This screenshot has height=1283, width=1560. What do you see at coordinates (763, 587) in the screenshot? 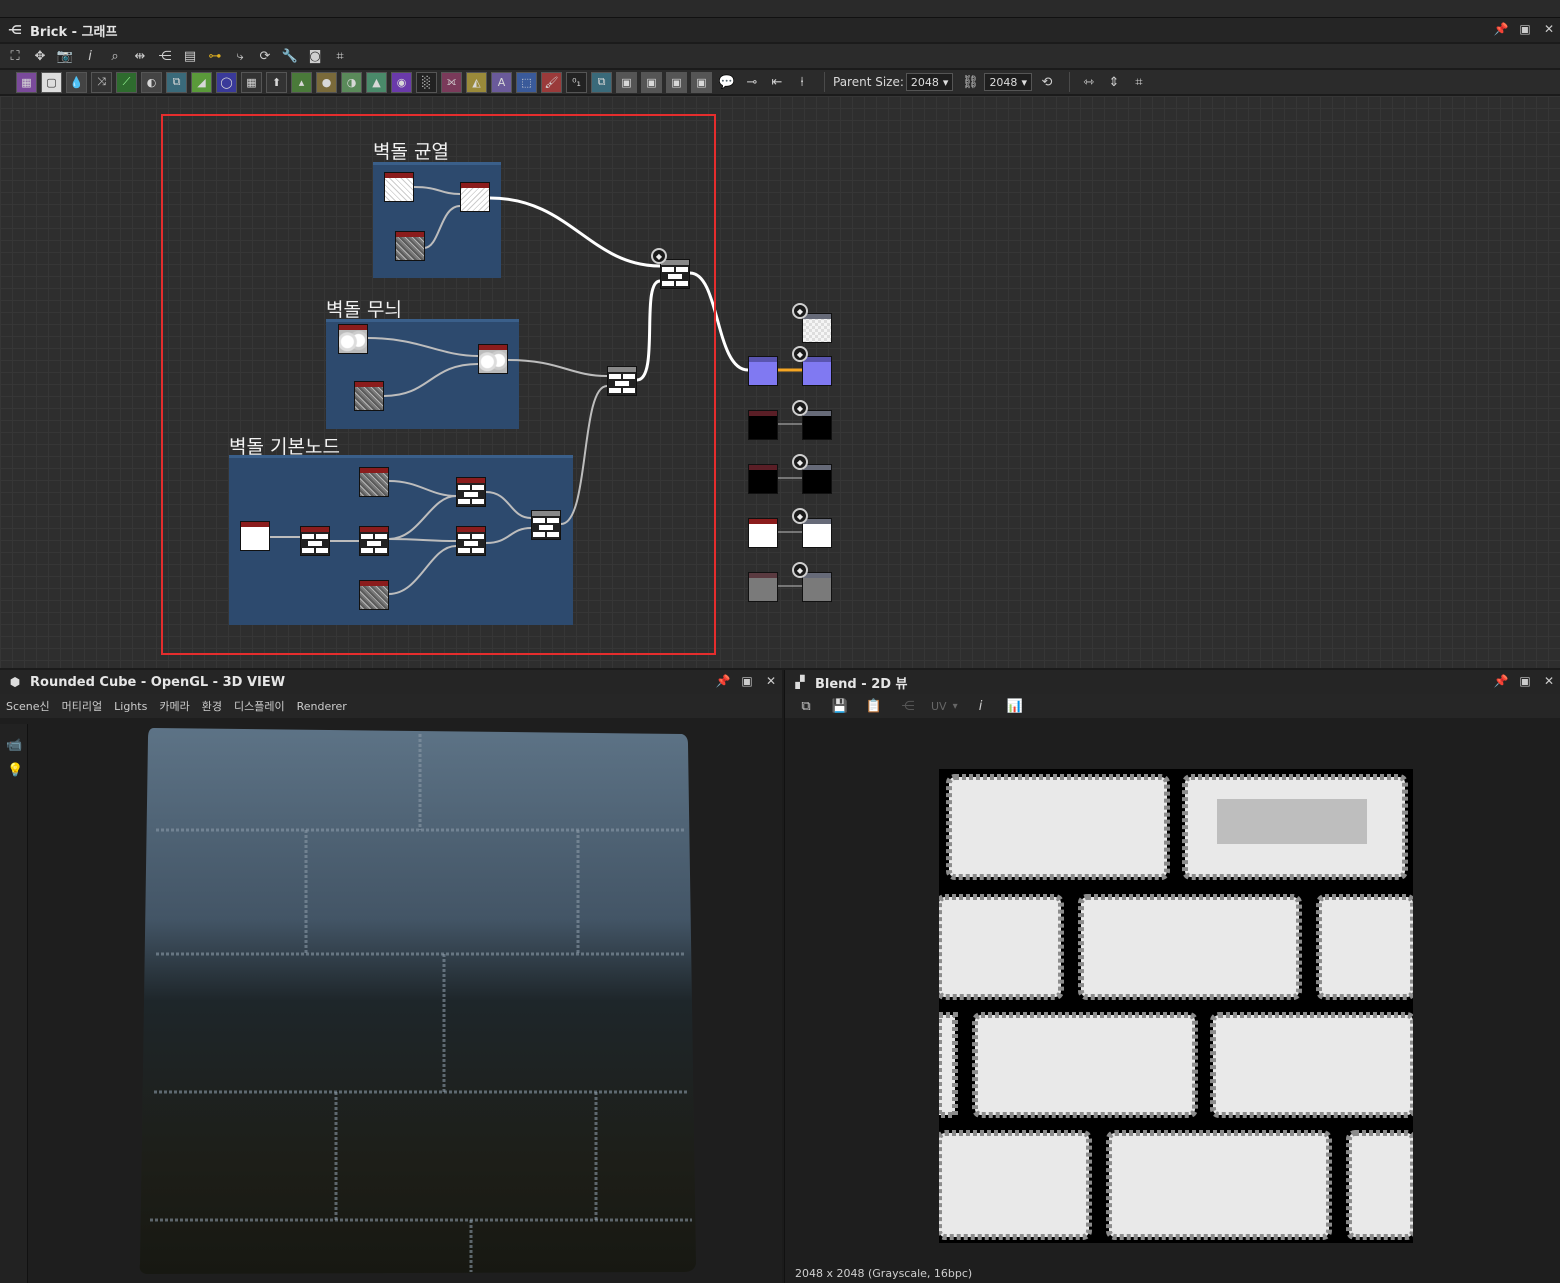
I see `node-height` at bounding box center [763, 587].